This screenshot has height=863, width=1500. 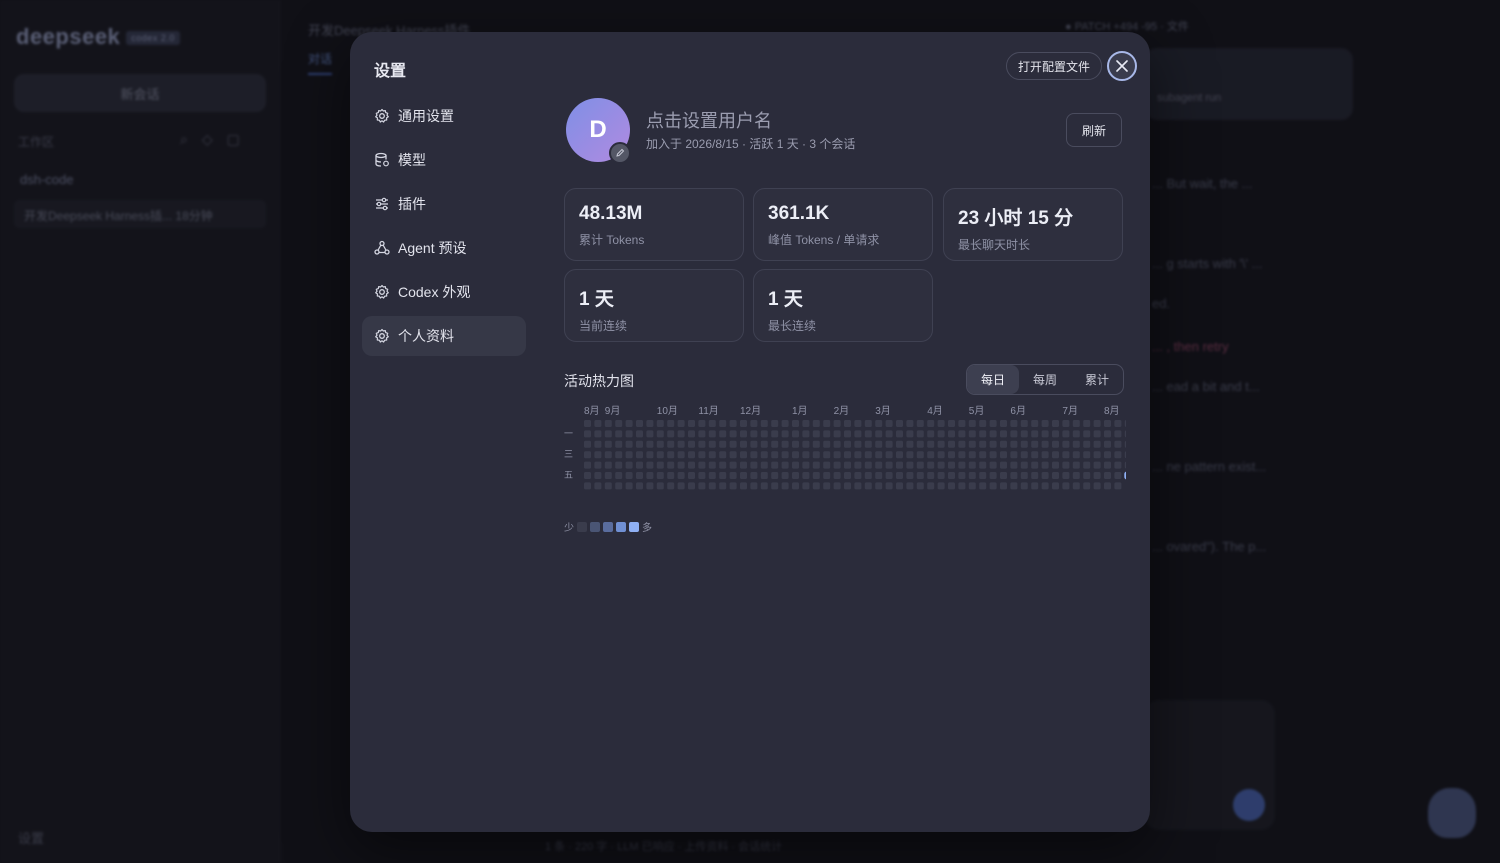 What do you see at coordinates (1097, 379) in the screenshot?
I see `mode-cumulative-button: 累计` at bounding box center [1097, 379].